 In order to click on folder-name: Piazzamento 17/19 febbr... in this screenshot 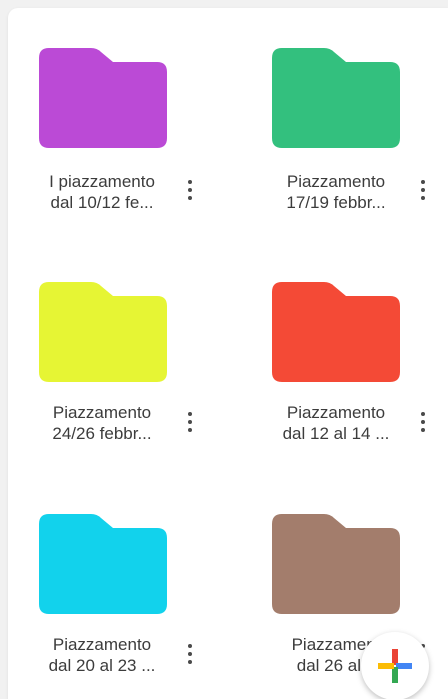, I will do `click(336, 192)`.